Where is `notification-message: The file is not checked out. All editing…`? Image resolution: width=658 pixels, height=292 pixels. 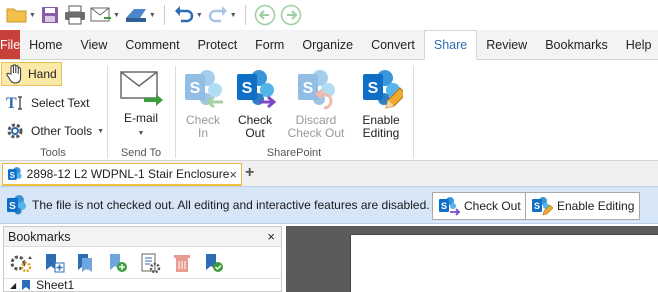
notification-message: The file is not checked out. All editing… is located at coordinates (231, 205).